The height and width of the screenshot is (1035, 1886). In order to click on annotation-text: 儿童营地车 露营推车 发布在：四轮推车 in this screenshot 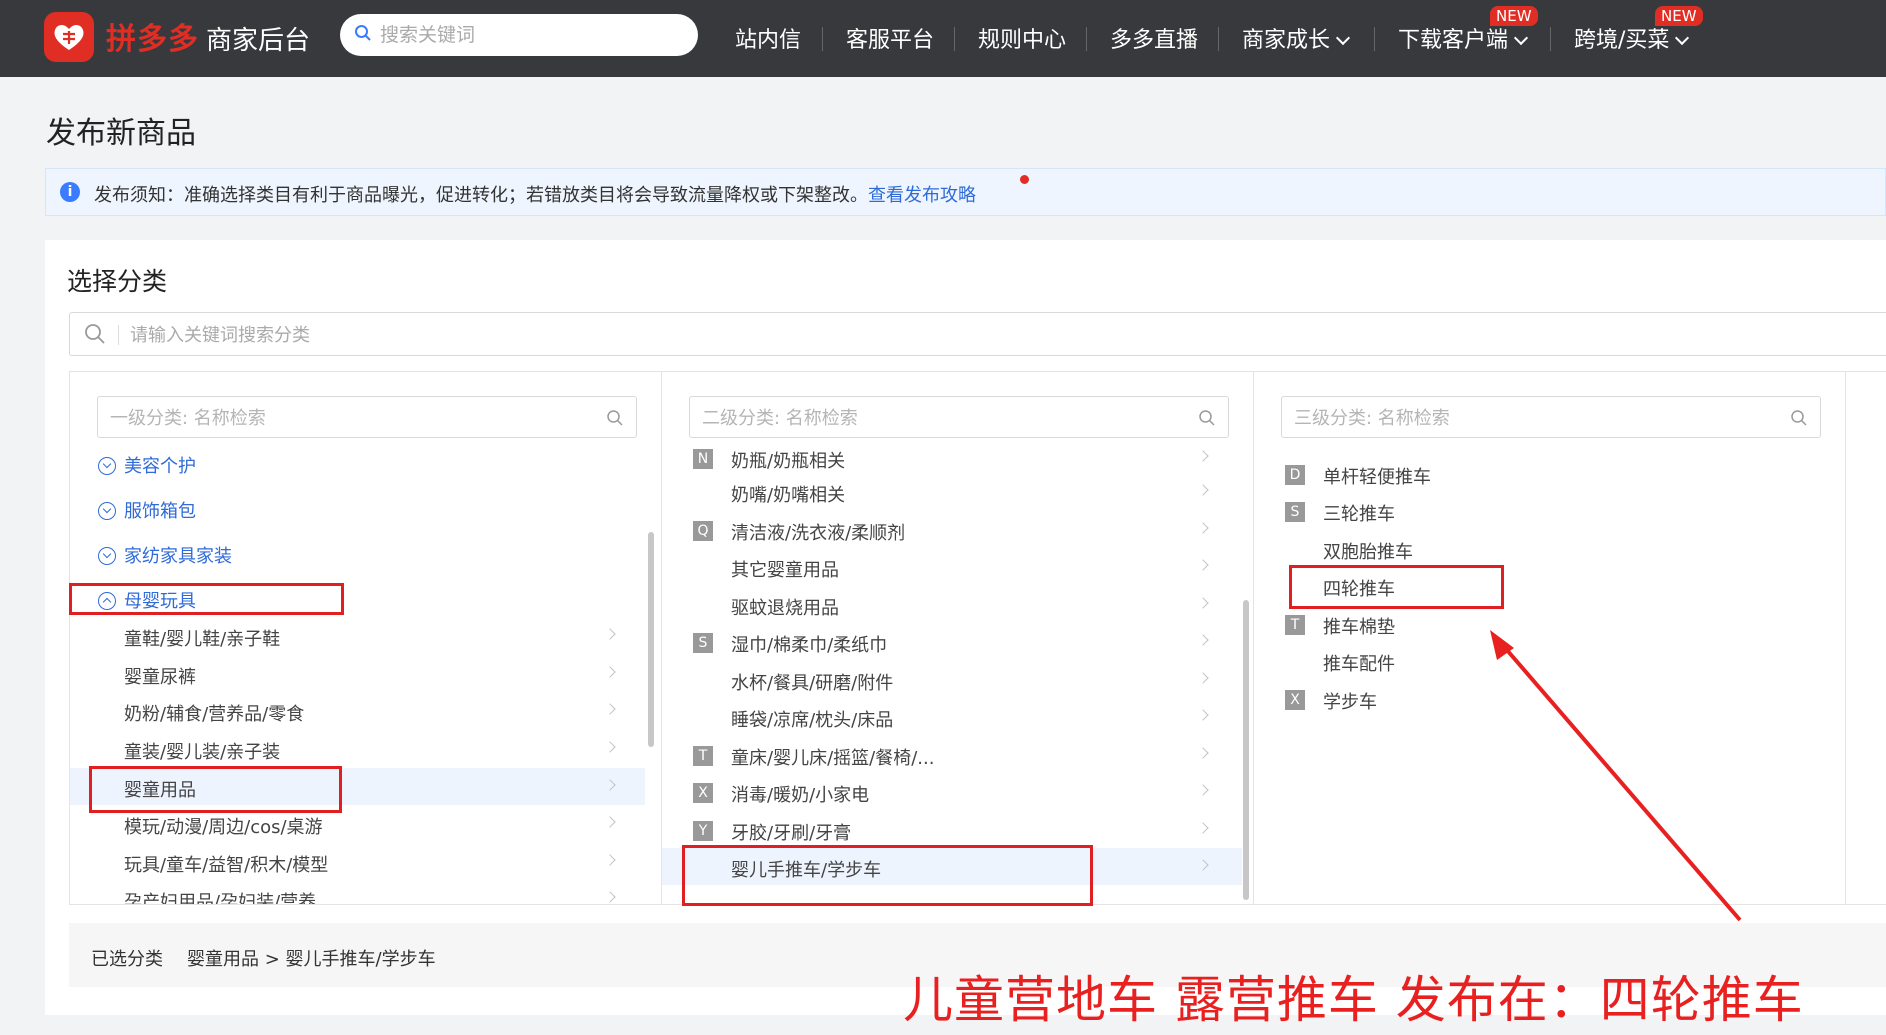, I will do `click(1353, 1000)`.